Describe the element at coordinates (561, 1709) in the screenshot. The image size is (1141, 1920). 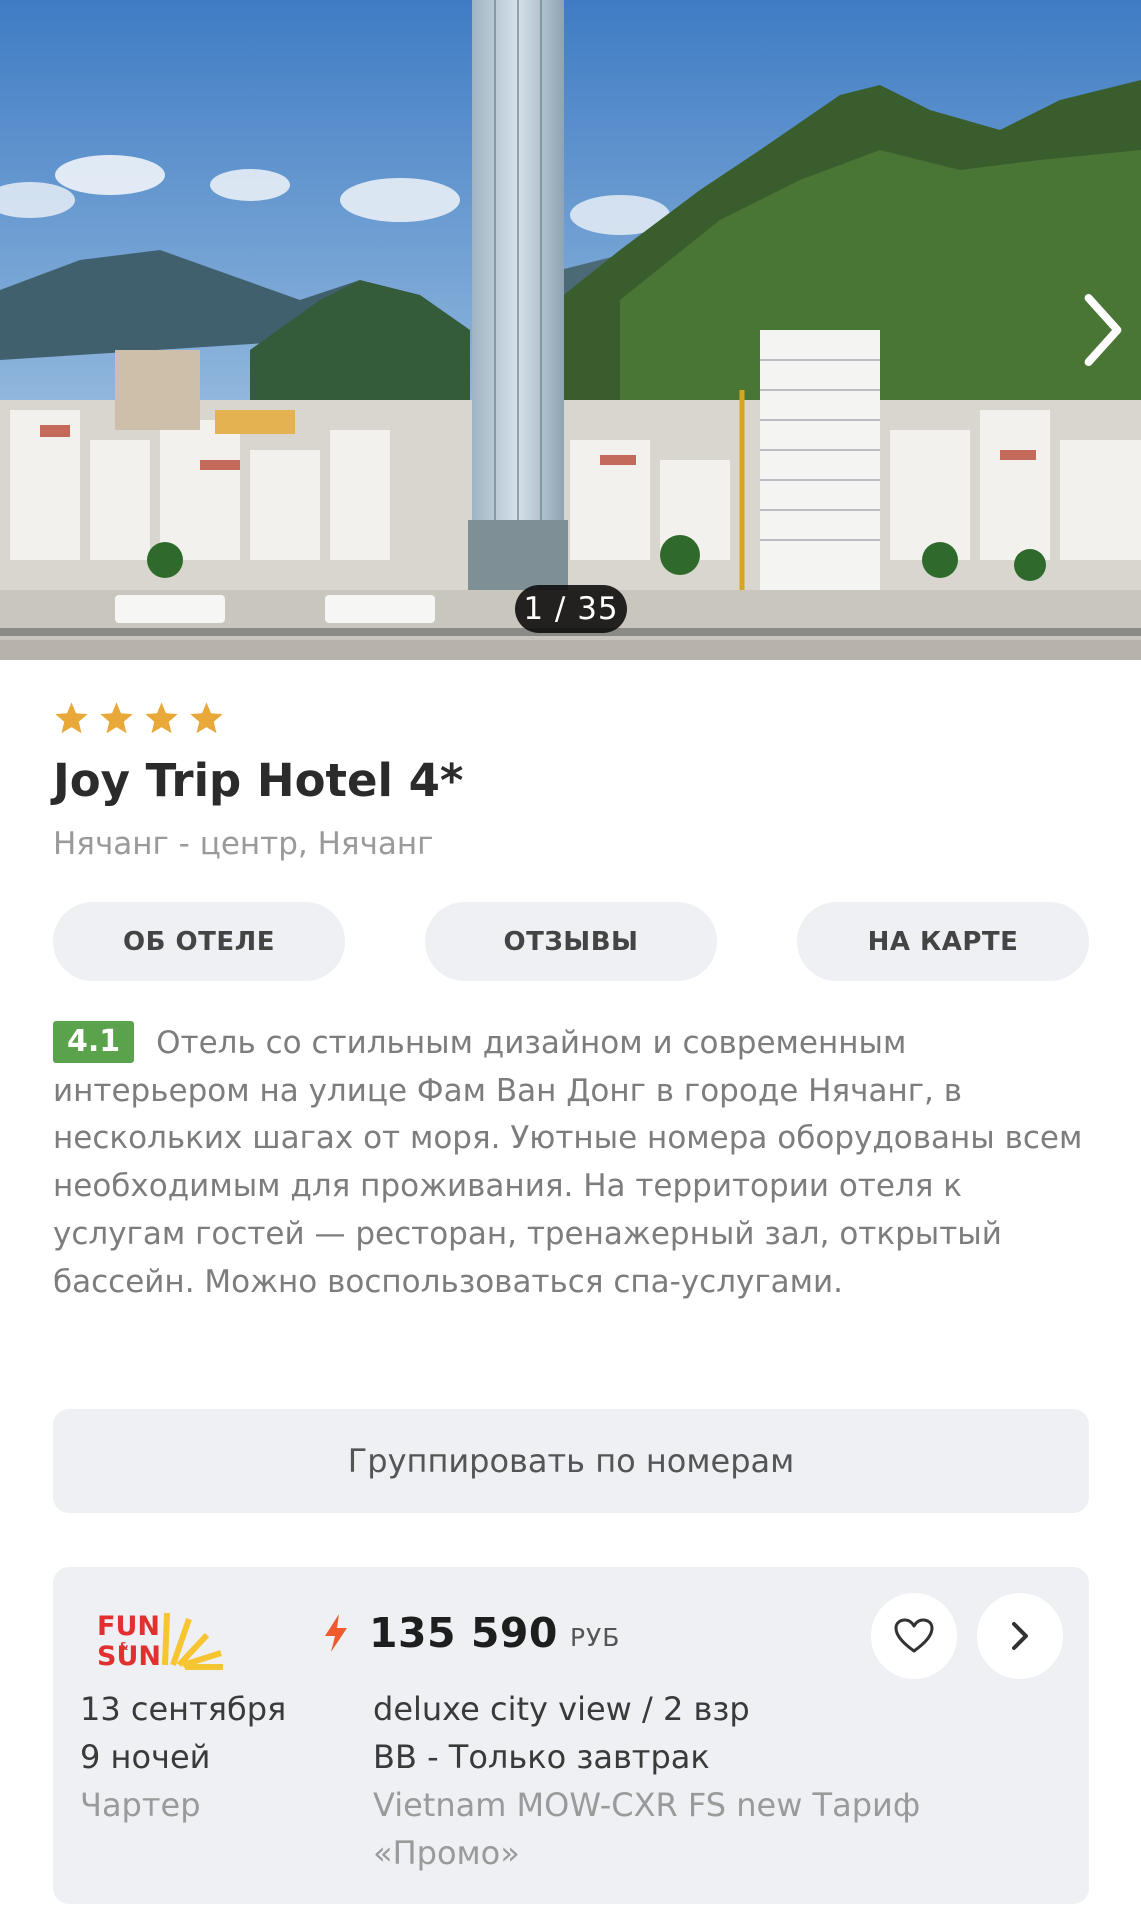
I see `room-type: deluxe city view / 2 взр` at that location.